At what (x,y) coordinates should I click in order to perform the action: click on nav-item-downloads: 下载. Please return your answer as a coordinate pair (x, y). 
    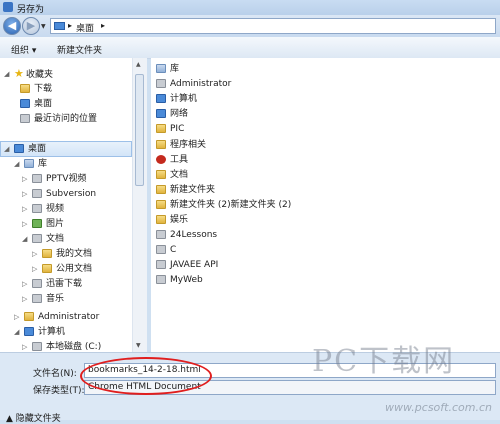
    Looking at the image, I should click on (36, 89).